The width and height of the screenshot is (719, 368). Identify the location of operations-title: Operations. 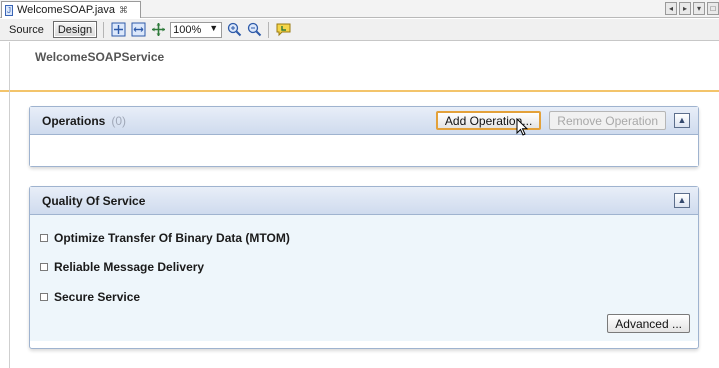
(74, 120).